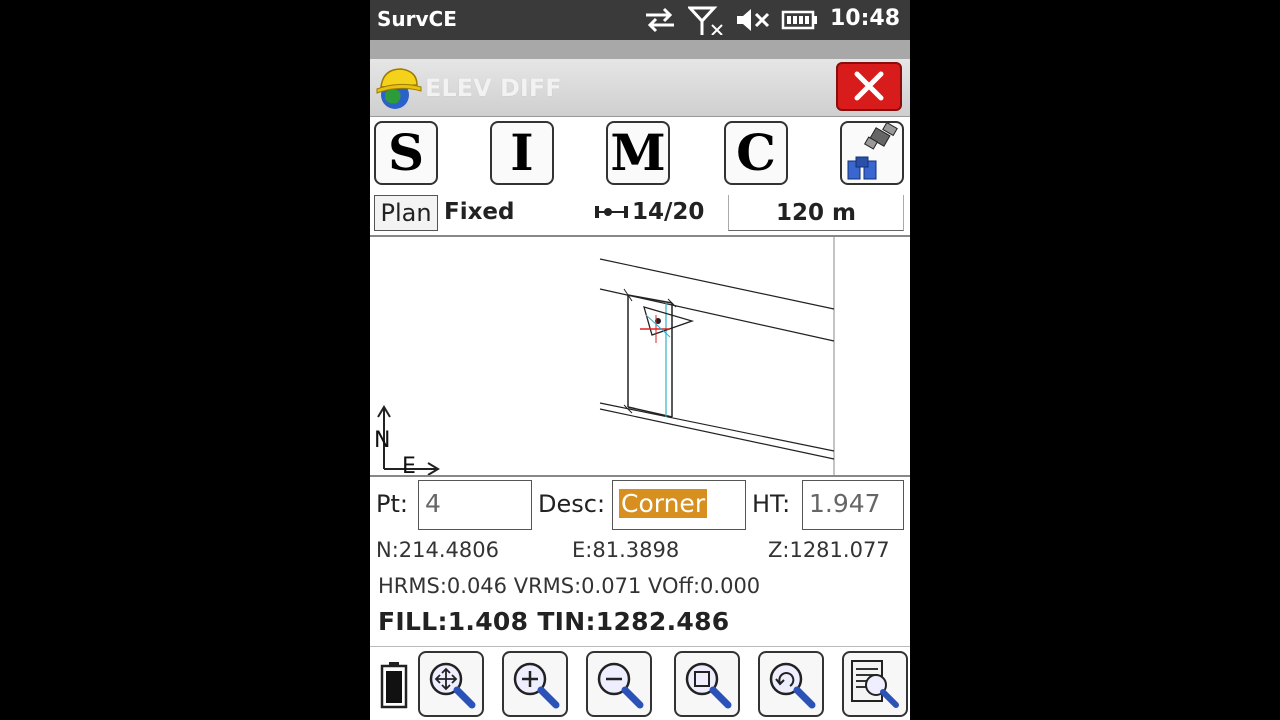  Describe the element at coordinates (799, 20) in the screenshot. I see `battery-icon` at that location.